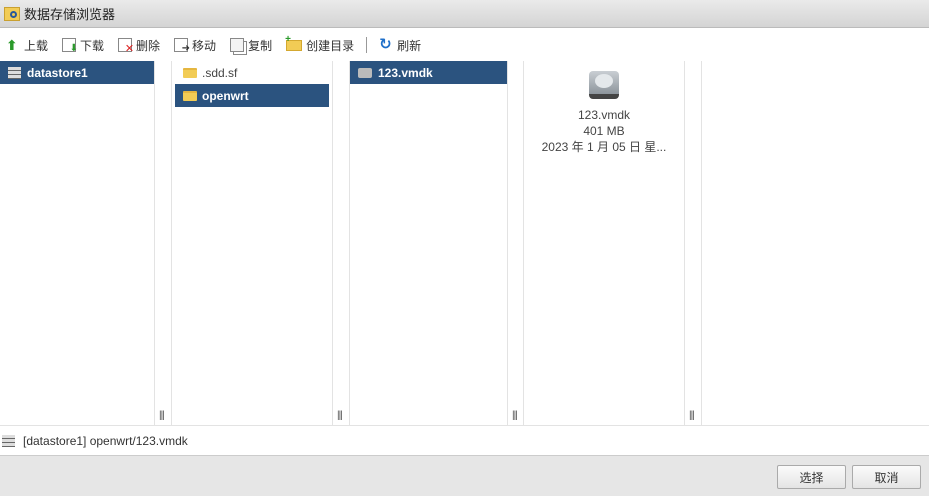 This screenshot has width=929, height=496. Describe the element at coordinates (464, 475) in the screenshot. I see `dialog-footer: 选择 取消` at that location.